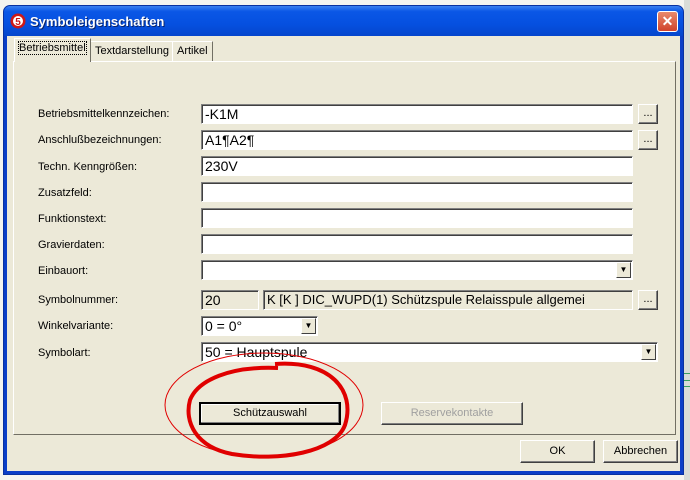 This screenshot has width=690, height=480. What do you see at coordinates (65, 193) in the screenshot?
I see `label-zusatzfeld: Zusatzfeld:` at bounding box center [65, 193].